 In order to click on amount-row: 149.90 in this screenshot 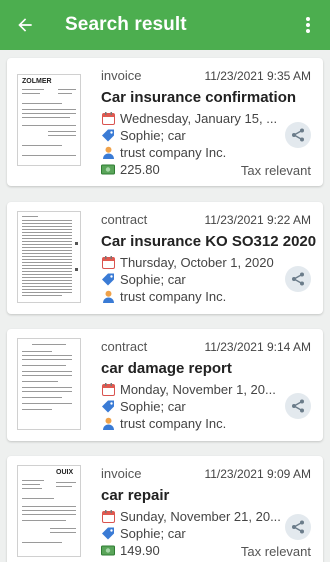, I will do `click(130, 550)`.